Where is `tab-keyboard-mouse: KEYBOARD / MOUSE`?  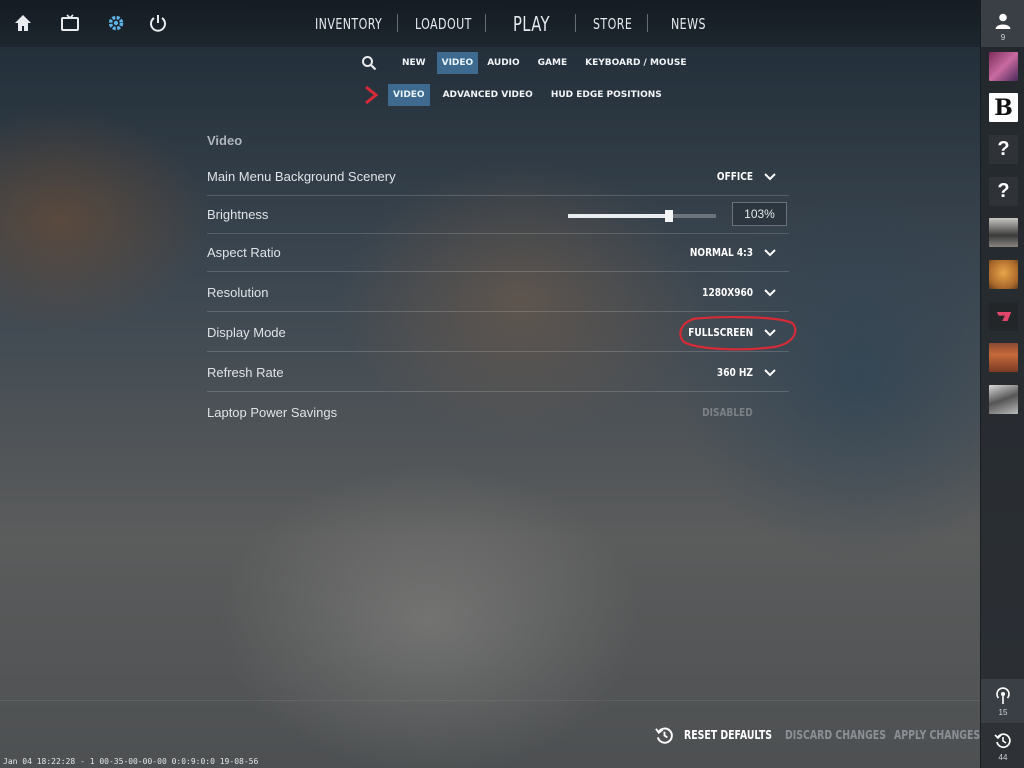
tab-keyboard-mouse: KEYBOARD / MOUSE is located at coordinates (635, 63).